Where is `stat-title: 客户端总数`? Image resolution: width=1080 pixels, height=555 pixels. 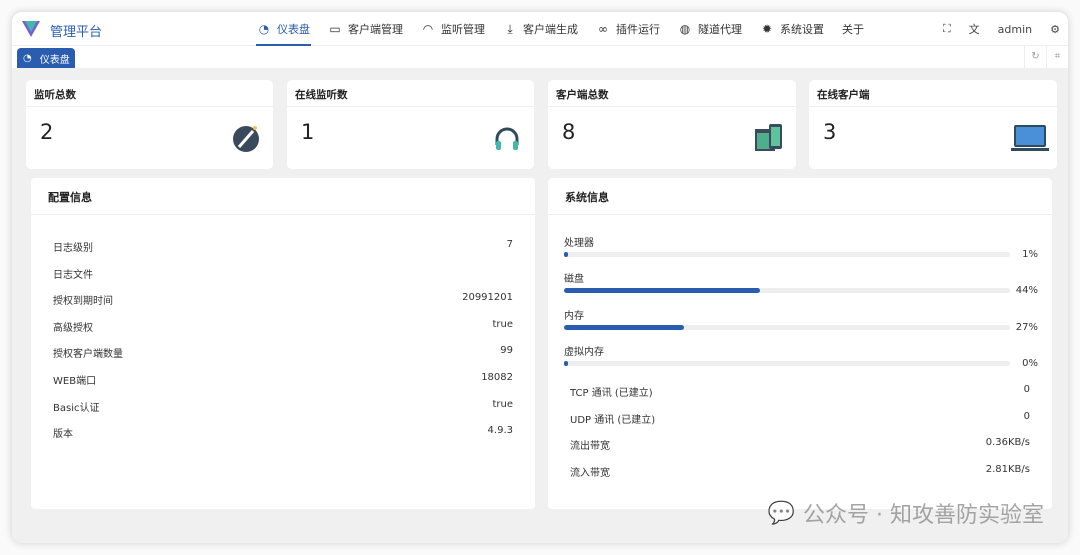 stat-title: 客户端总数 is located at coordinates (672, 93).